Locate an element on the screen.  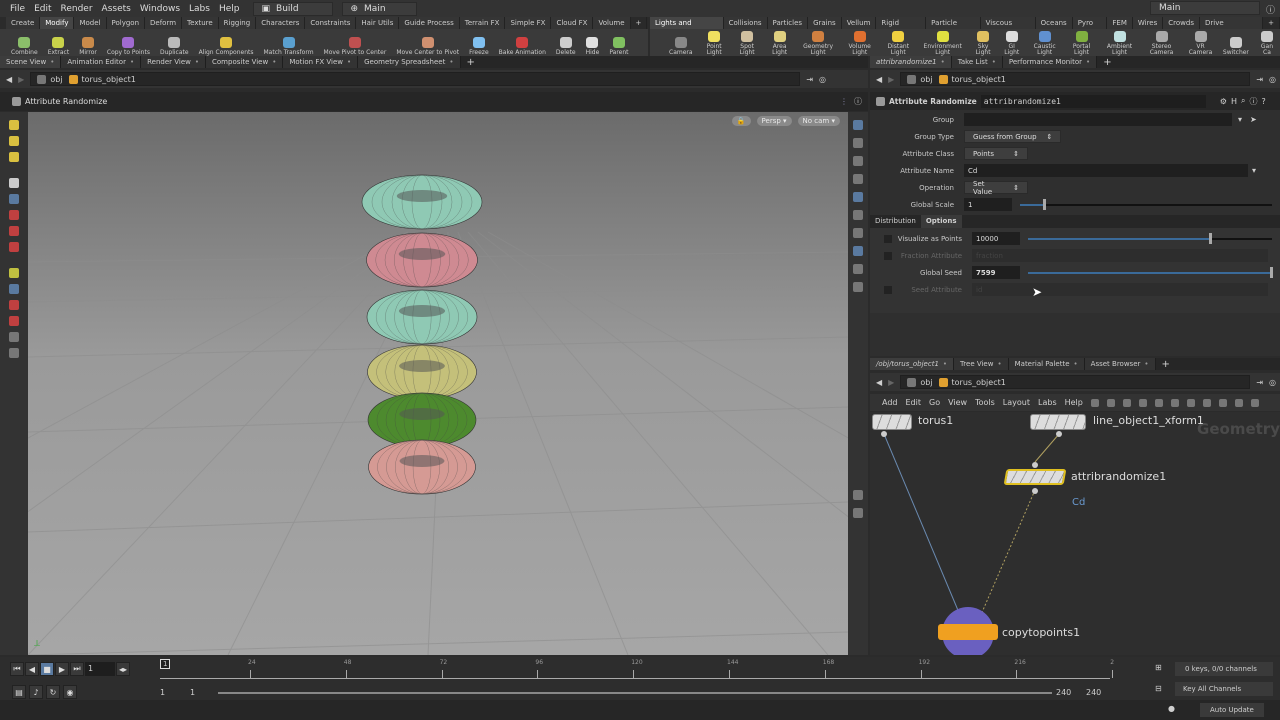
node-attribrandomize1 is located at coordinates (1035, 477).